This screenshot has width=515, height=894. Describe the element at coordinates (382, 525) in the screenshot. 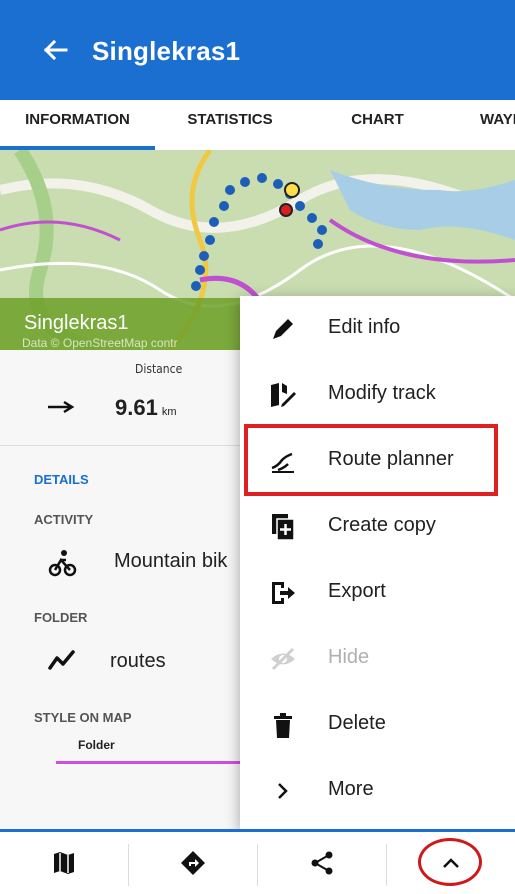

I see `menu-label-create-copy: Create copy` at that location.